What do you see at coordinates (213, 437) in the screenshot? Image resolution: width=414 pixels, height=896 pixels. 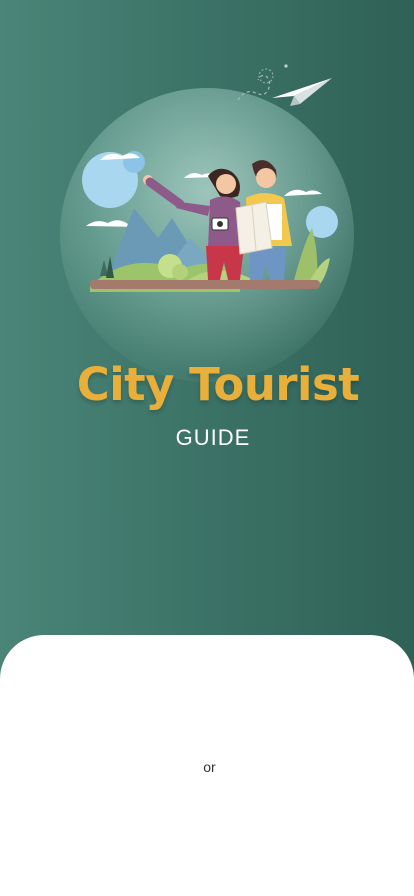 I see `app-subtitle: GUIDE` at bounding box center [213, 437].